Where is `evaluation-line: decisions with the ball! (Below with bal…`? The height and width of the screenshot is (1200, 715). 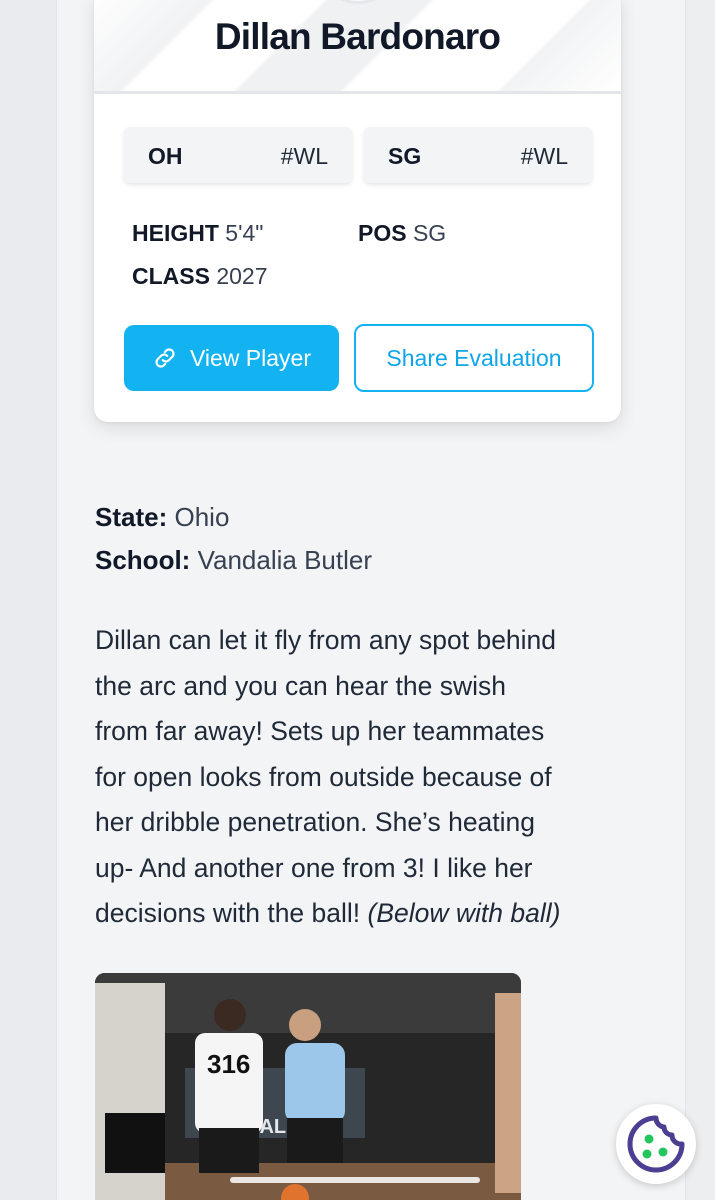 evaluation-line: decisions with the ball! (Below with bal… is located at coordinates (365, 914).